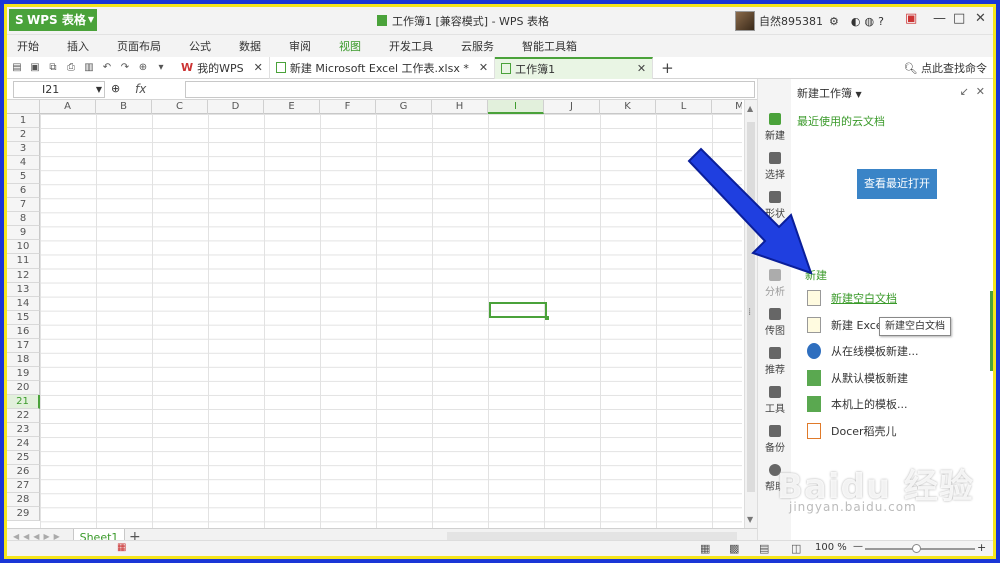  What do you see at coordinates (53, 68) in the screenshot?
I see `export-icon: ⧉` at bounding box center [53, 68].